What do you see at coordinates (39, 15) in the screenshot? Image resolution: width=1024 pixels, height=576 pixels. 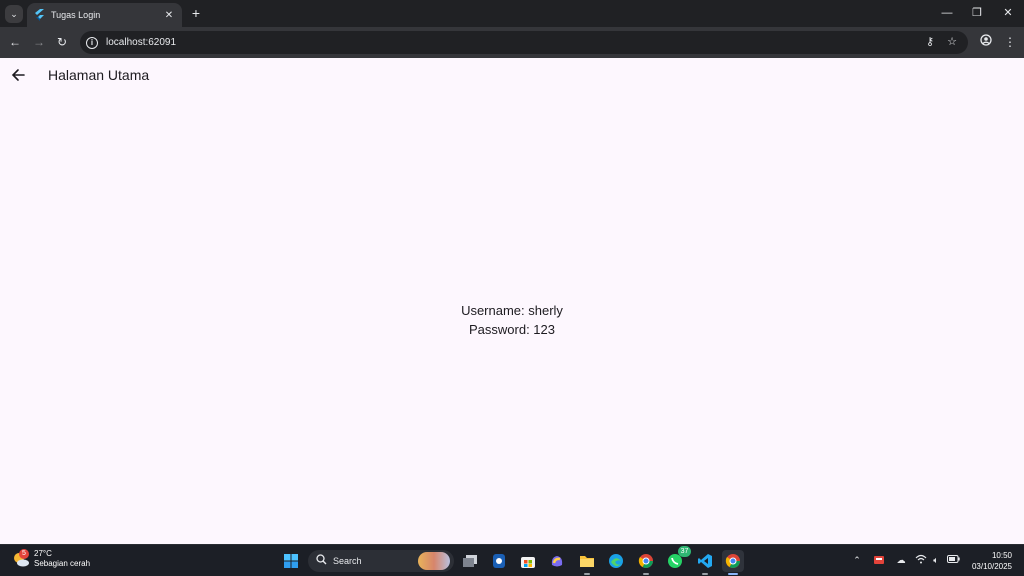 I see `flutter-favicon-icon` at bounding box center [39, 15].